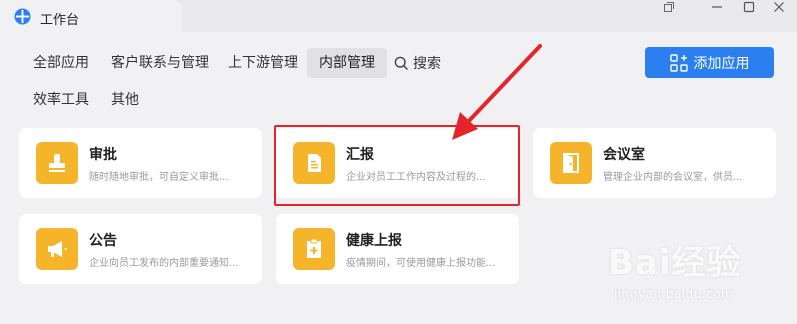 Image resolution: width=797 pixels, height=324 pixels. Describe the element at coordinates (374, 241) in the screenshot. I see `app-title: 健康上报` at that location.